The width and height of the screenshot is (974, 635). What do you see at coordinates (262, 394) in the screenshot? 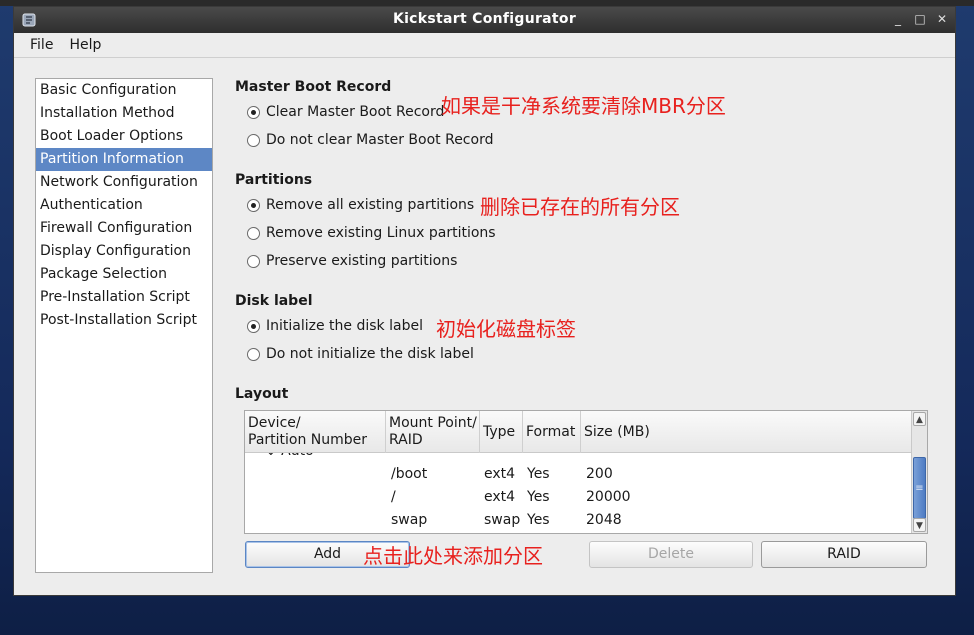
I see `layout-section-title: Layout` at bounding box center [262, 394].